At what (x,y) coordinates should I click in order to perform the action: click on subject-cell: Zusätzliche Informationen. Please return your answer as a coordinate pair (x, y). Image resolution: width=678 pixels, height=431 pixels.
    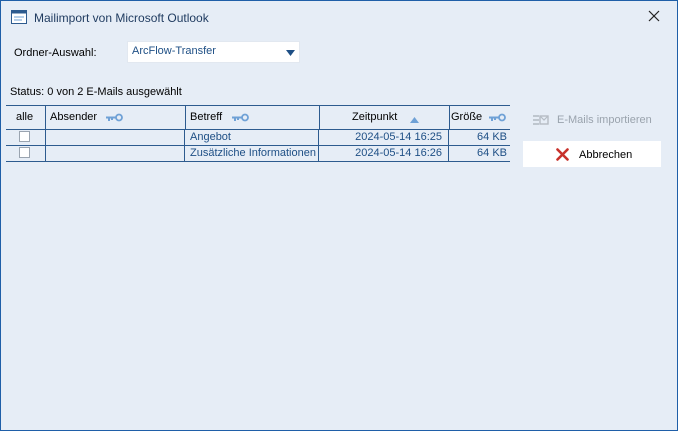
    Looking at the image, I should click on (252, 153).